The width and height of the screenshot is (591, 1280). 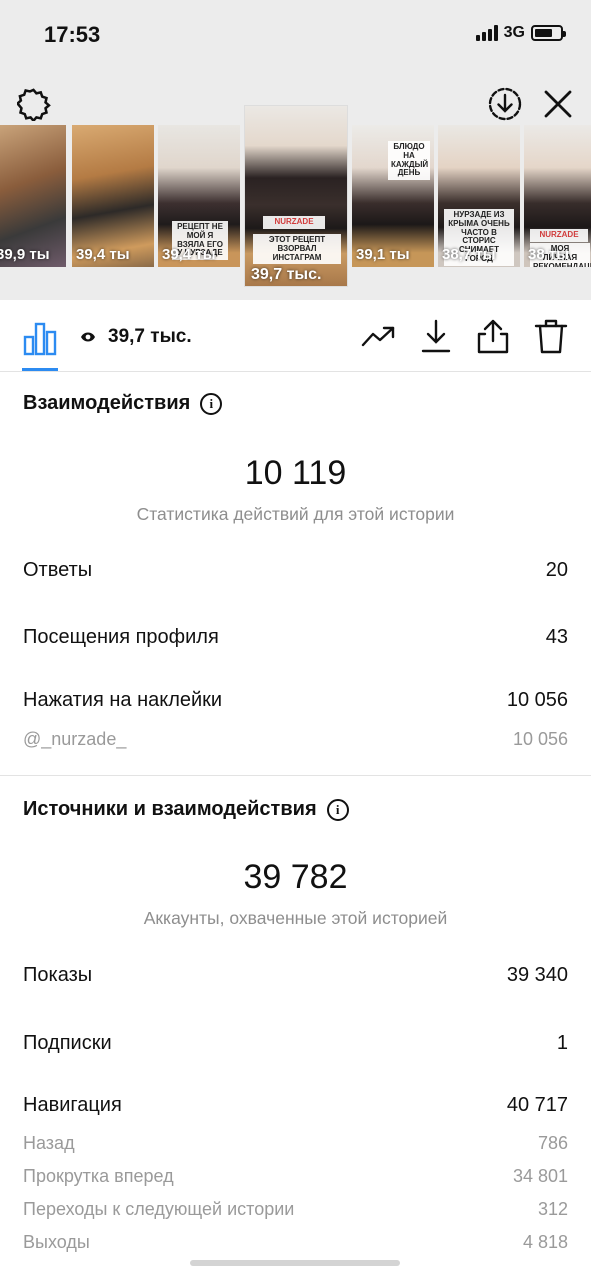 I want to click on story-thumbnail: БЛЮДО НА КАЖДЫЙ ДЕНЬ 39,1 ты, so click(x=393, y=196).